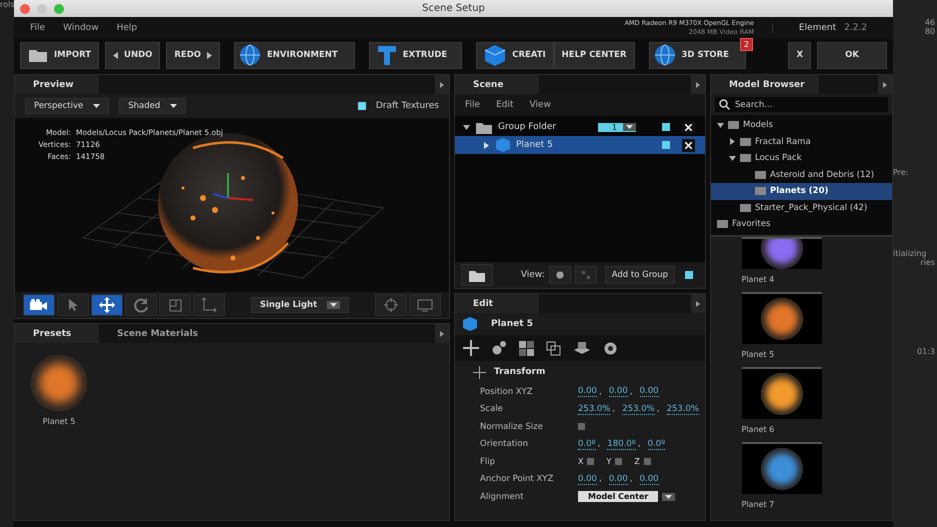 This screenshot has height=527, width=937. Describe the element at coordinates (81, 27) in the screenshot. I see `menu-item: Window` at that location.